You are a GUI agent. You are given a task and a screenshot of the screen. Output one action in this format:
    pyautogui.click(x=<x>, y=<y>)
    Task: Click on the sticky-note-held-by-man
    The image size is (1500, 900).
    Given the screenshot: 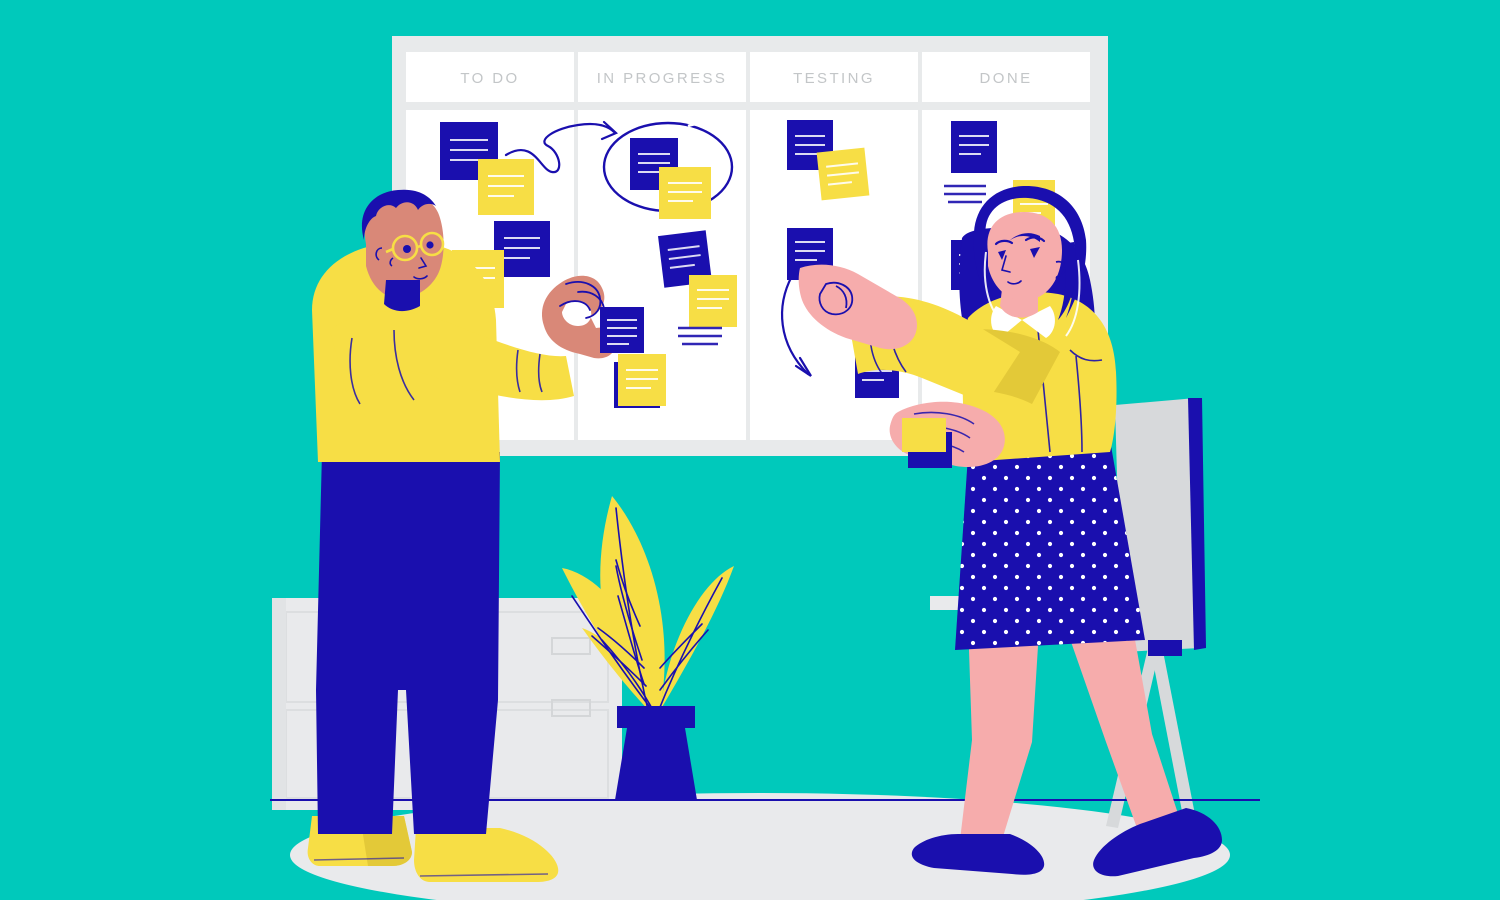 What is the action you would take?
    pyautogui.click(x=622, y=330)
    